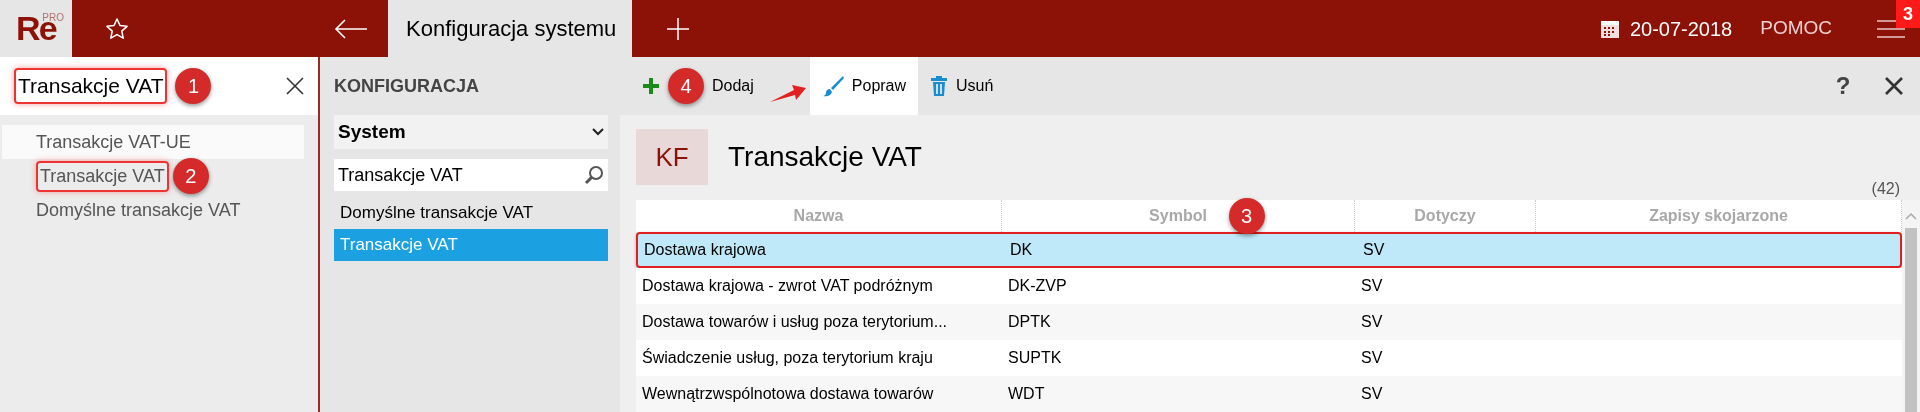 This screenshot has width=1920, height=412. What do you see at coordinates (1796, 28) in the screenshot?
I see `help-link: POMOC` at bounding box center [1796, 28].